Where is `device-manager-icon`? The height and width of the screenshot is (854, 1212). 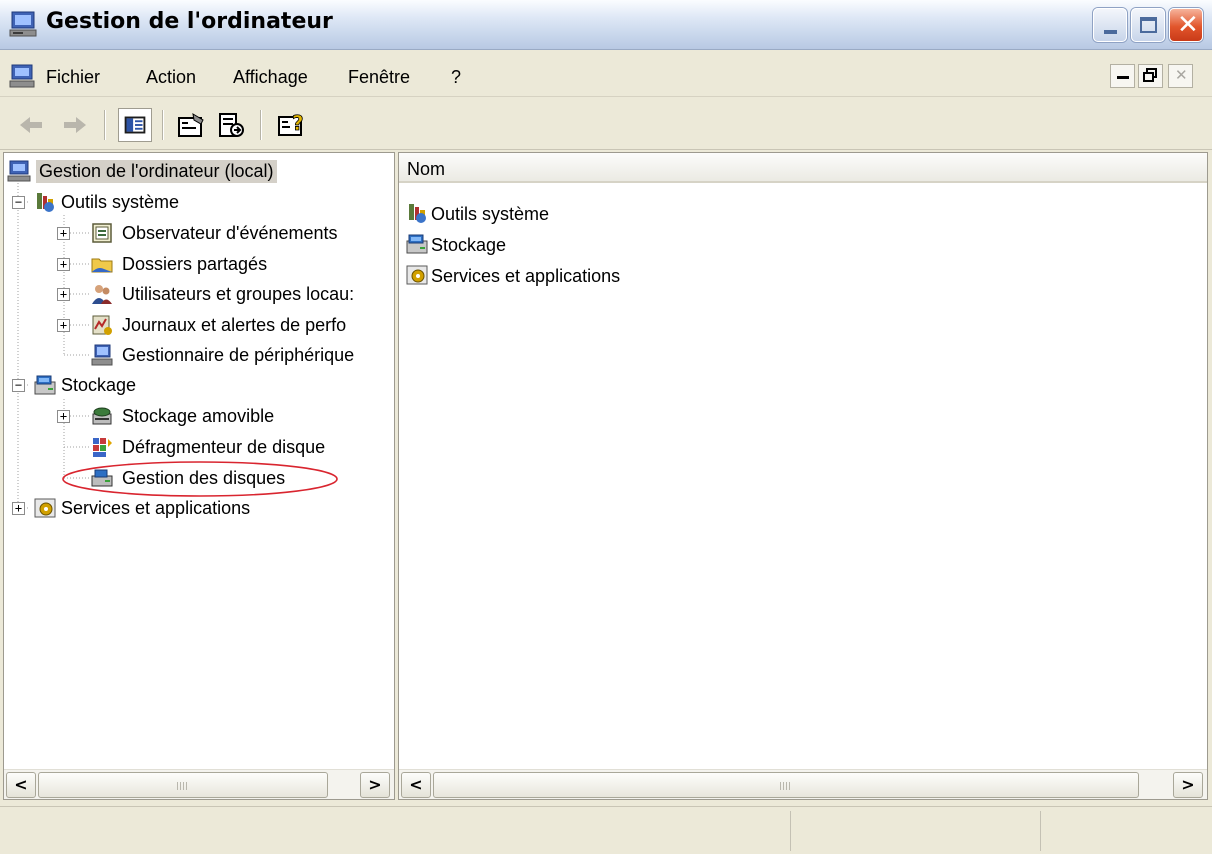
device-manager-icon is located at coordinates (102, 355).